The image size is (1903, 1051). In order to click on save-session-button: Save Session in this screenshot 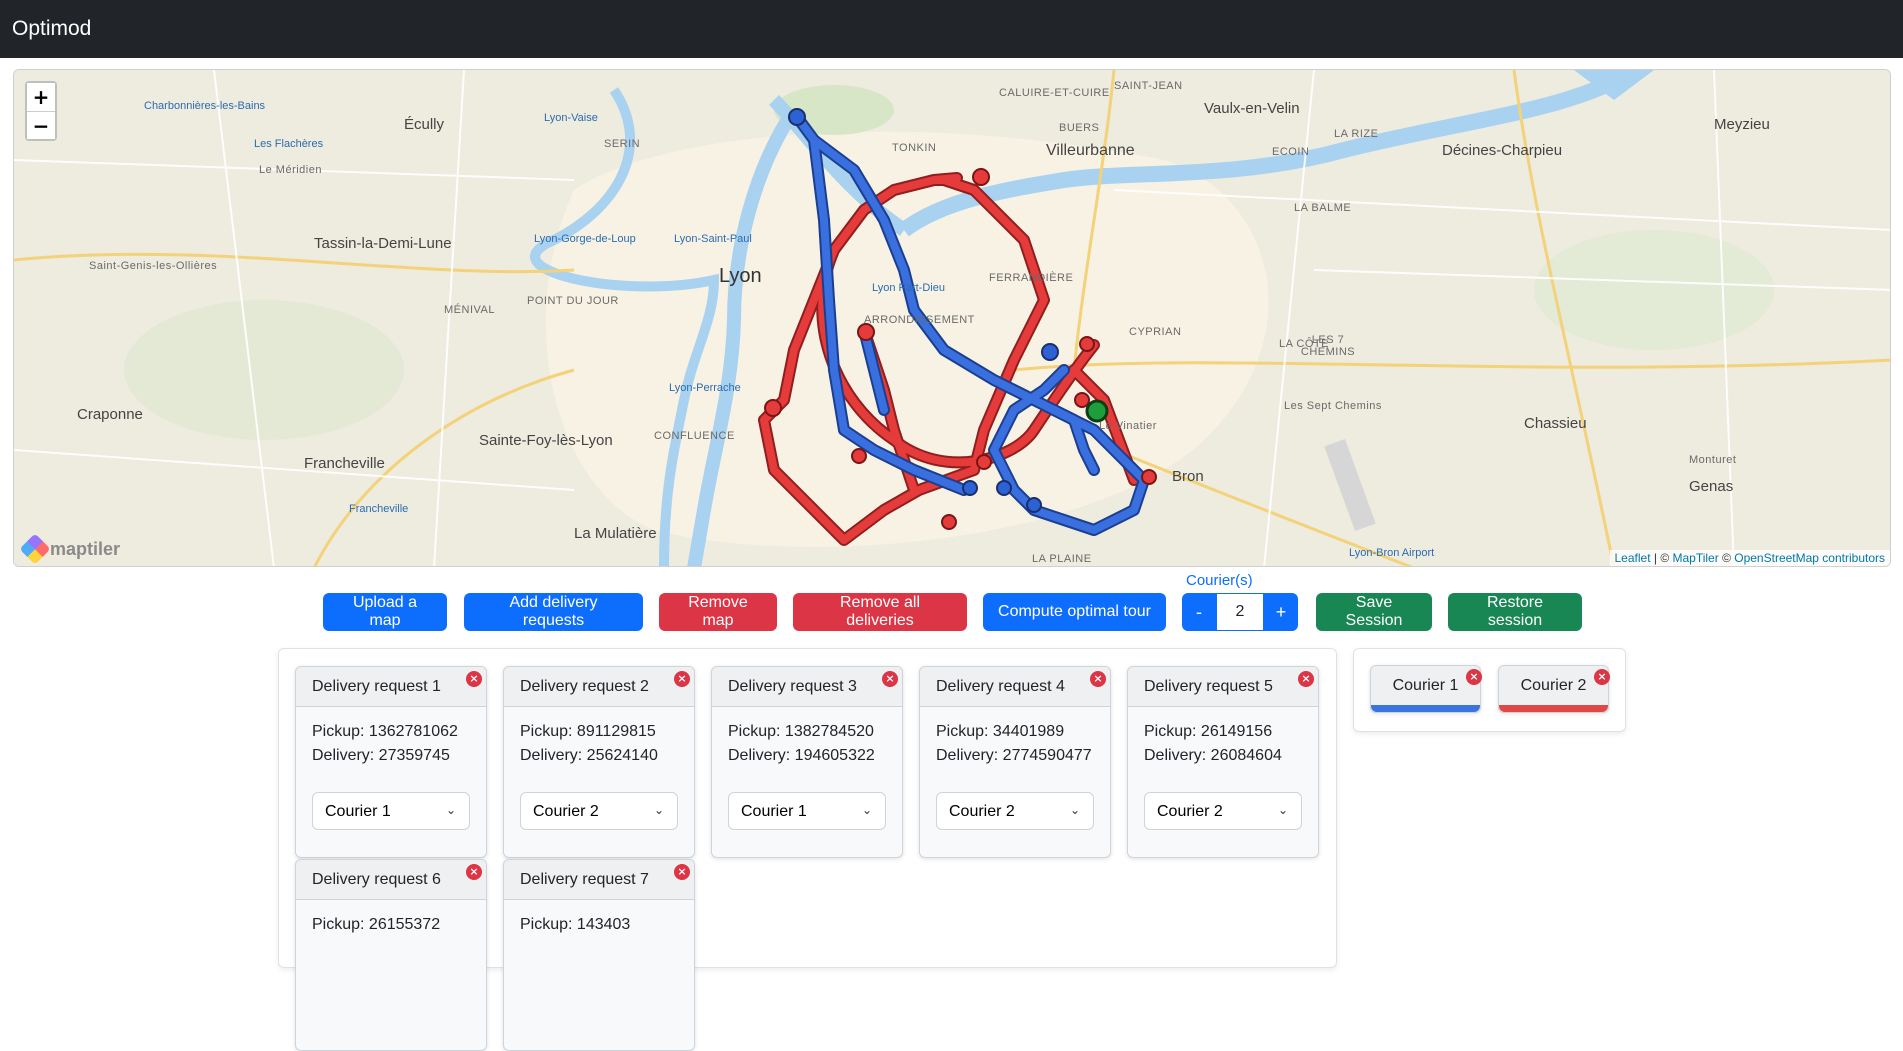, I will do `click(1374, 612)`.